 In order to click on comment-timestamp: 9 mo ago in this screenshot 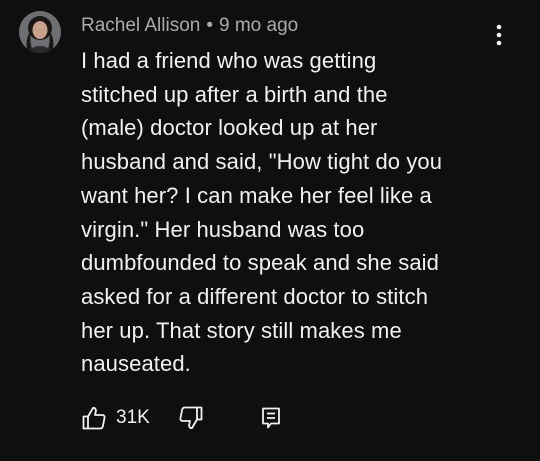, I will do `click(258, 25)`.